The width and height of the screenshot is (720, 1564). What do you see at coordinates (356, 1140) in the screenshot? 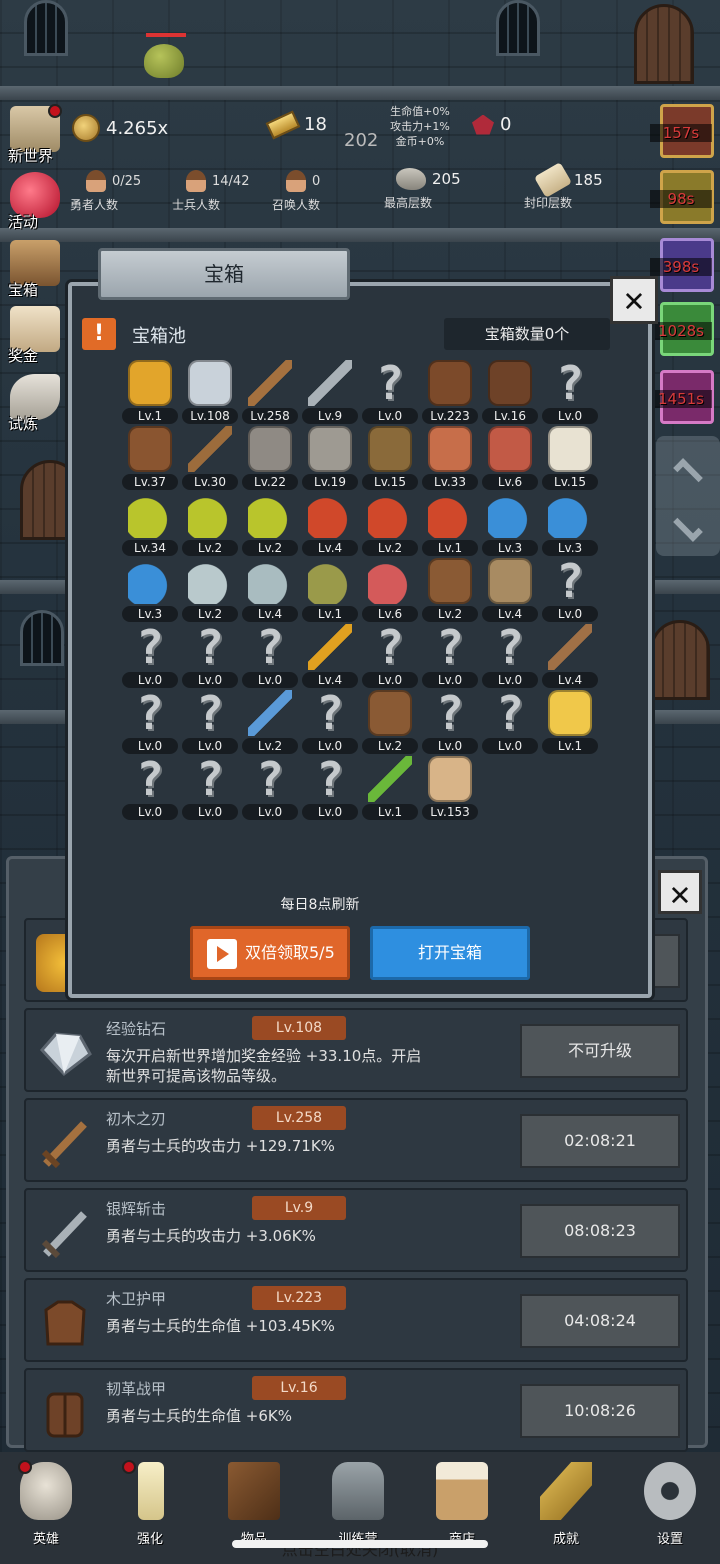
I see `list-item: 初木之刃 Lv.258 勇者与士兵的攻击力 +129.71K% 02:08:21` at bounding box center [356, 1140].